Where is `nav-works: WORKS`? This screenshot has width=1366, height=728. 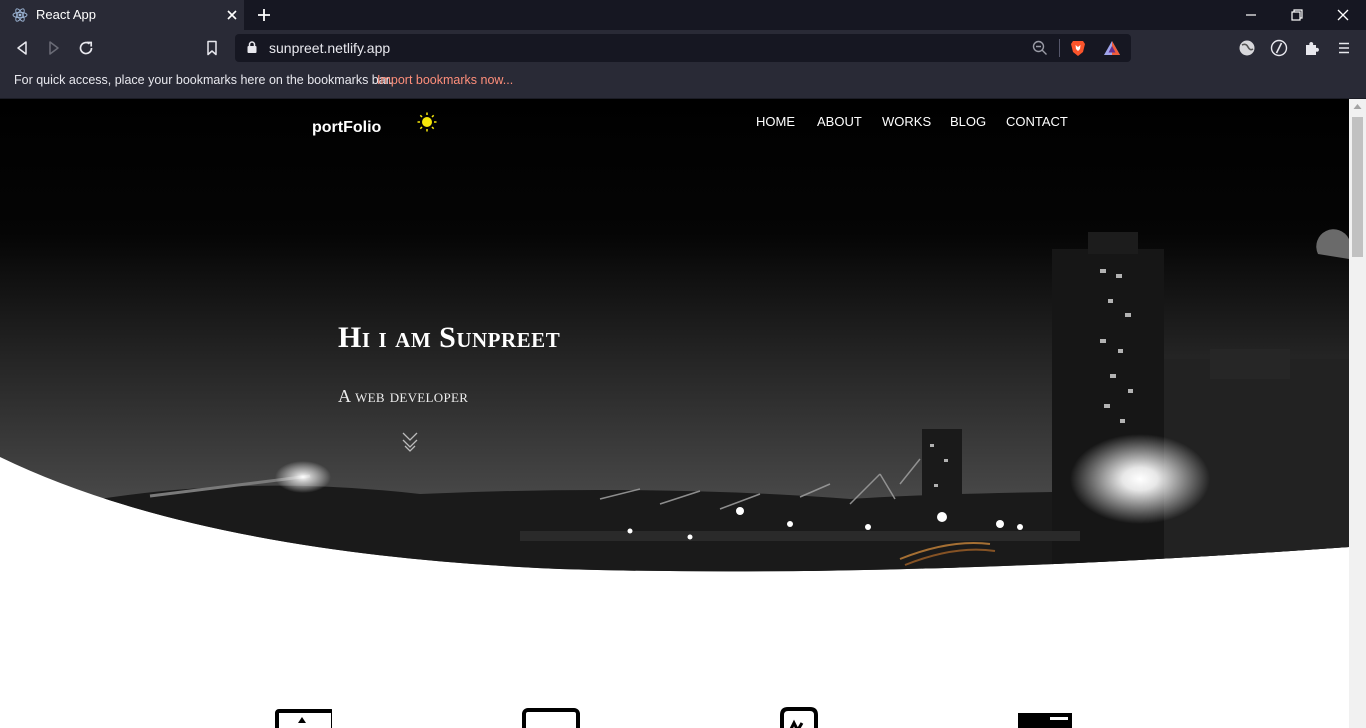 nav-works: WORKS is located at coordinates (906, 121).